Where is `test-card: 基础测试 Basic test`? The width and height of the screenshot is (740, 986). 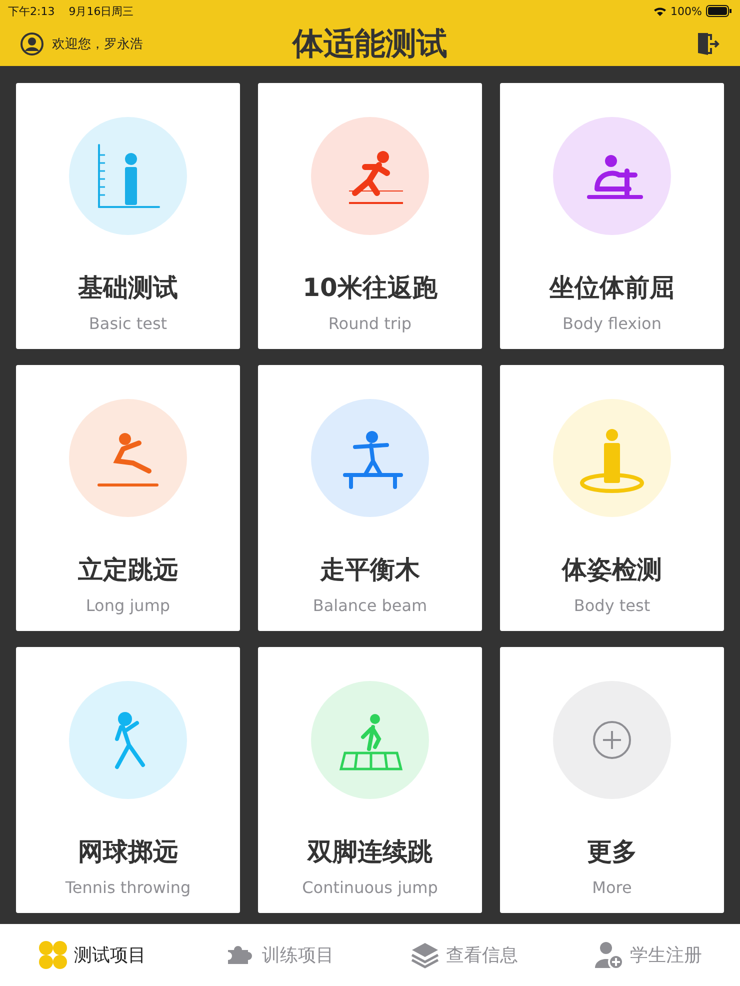
test-card: 基础测试 Basic test is located at coordinates (128, 216).